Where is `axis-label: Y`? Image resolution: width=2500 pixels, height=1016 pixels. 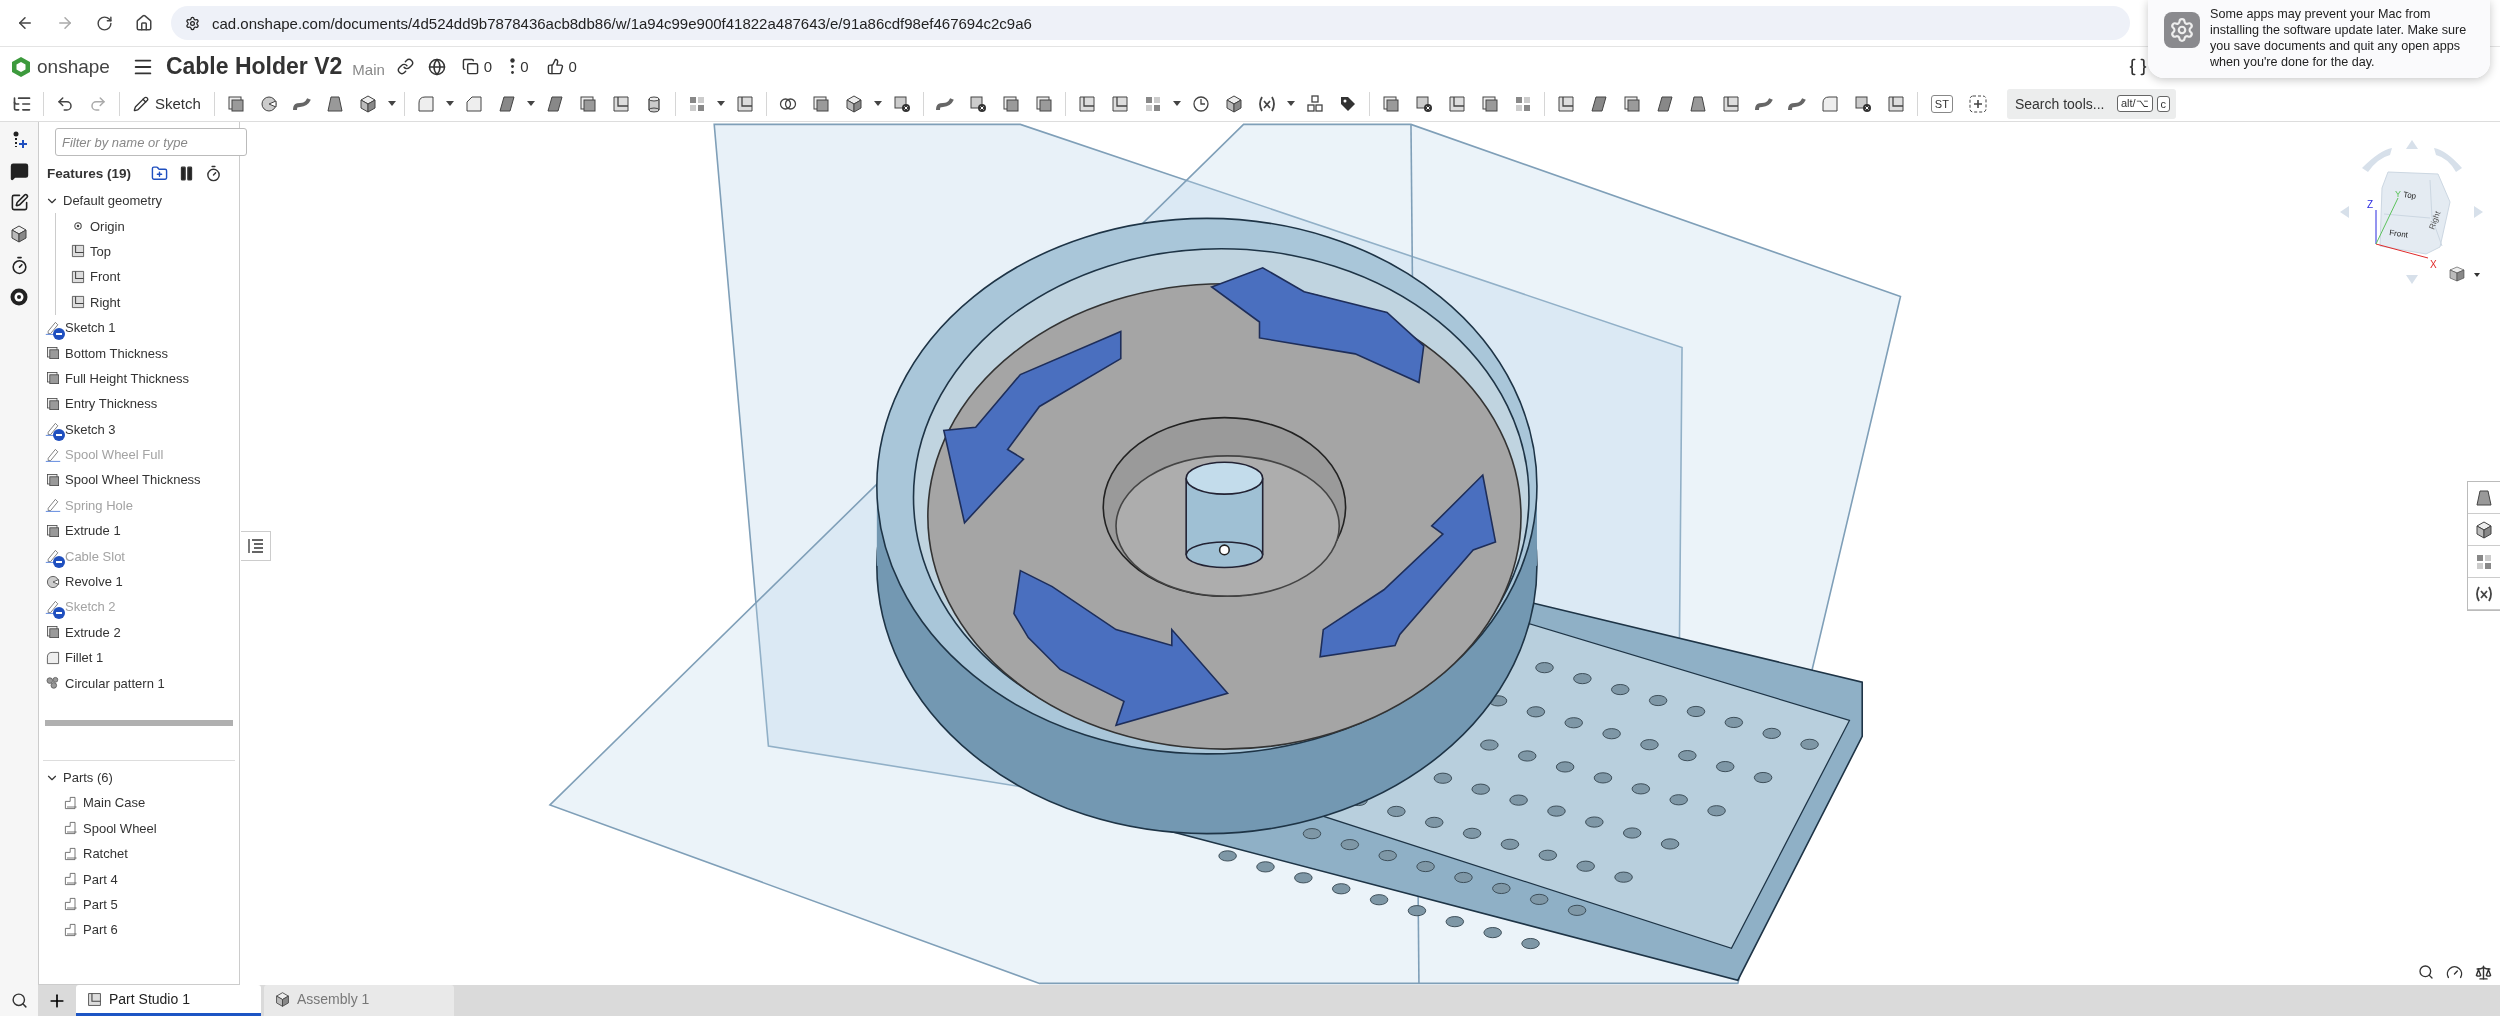
axis-label: Y is located at coordinates (2398, 194).